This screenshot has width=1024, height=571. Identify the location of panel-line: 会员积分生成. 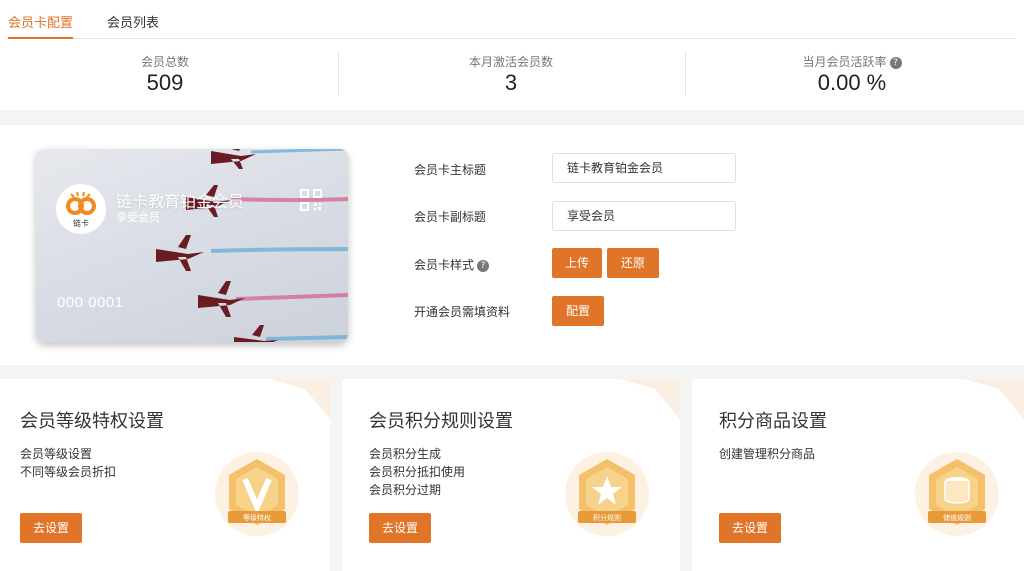
(405, 454).